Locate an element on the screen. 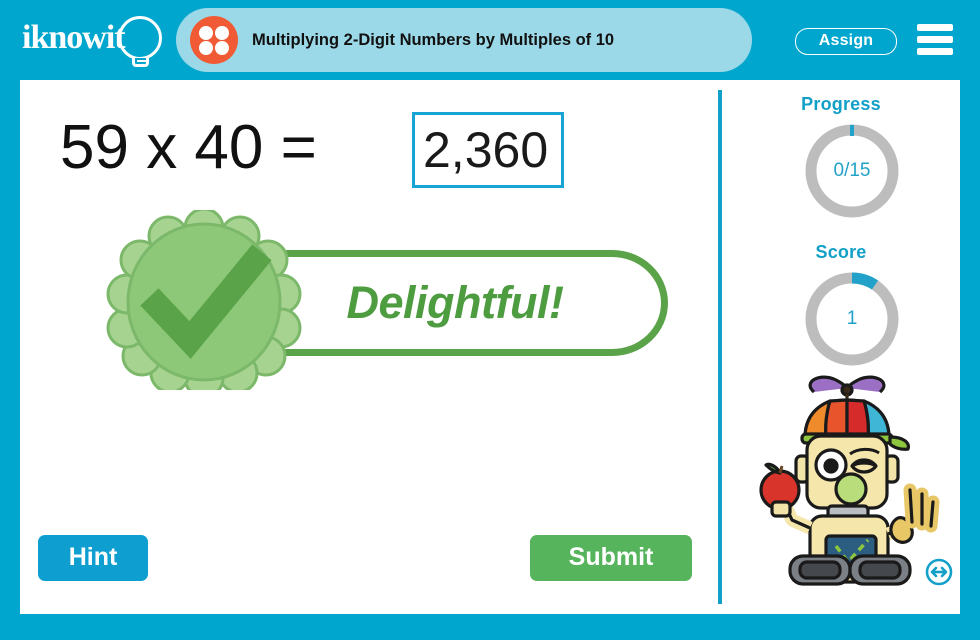 This screenshot has height=640, width=980. score-ring: 1 is located at coordinates (852, 319).